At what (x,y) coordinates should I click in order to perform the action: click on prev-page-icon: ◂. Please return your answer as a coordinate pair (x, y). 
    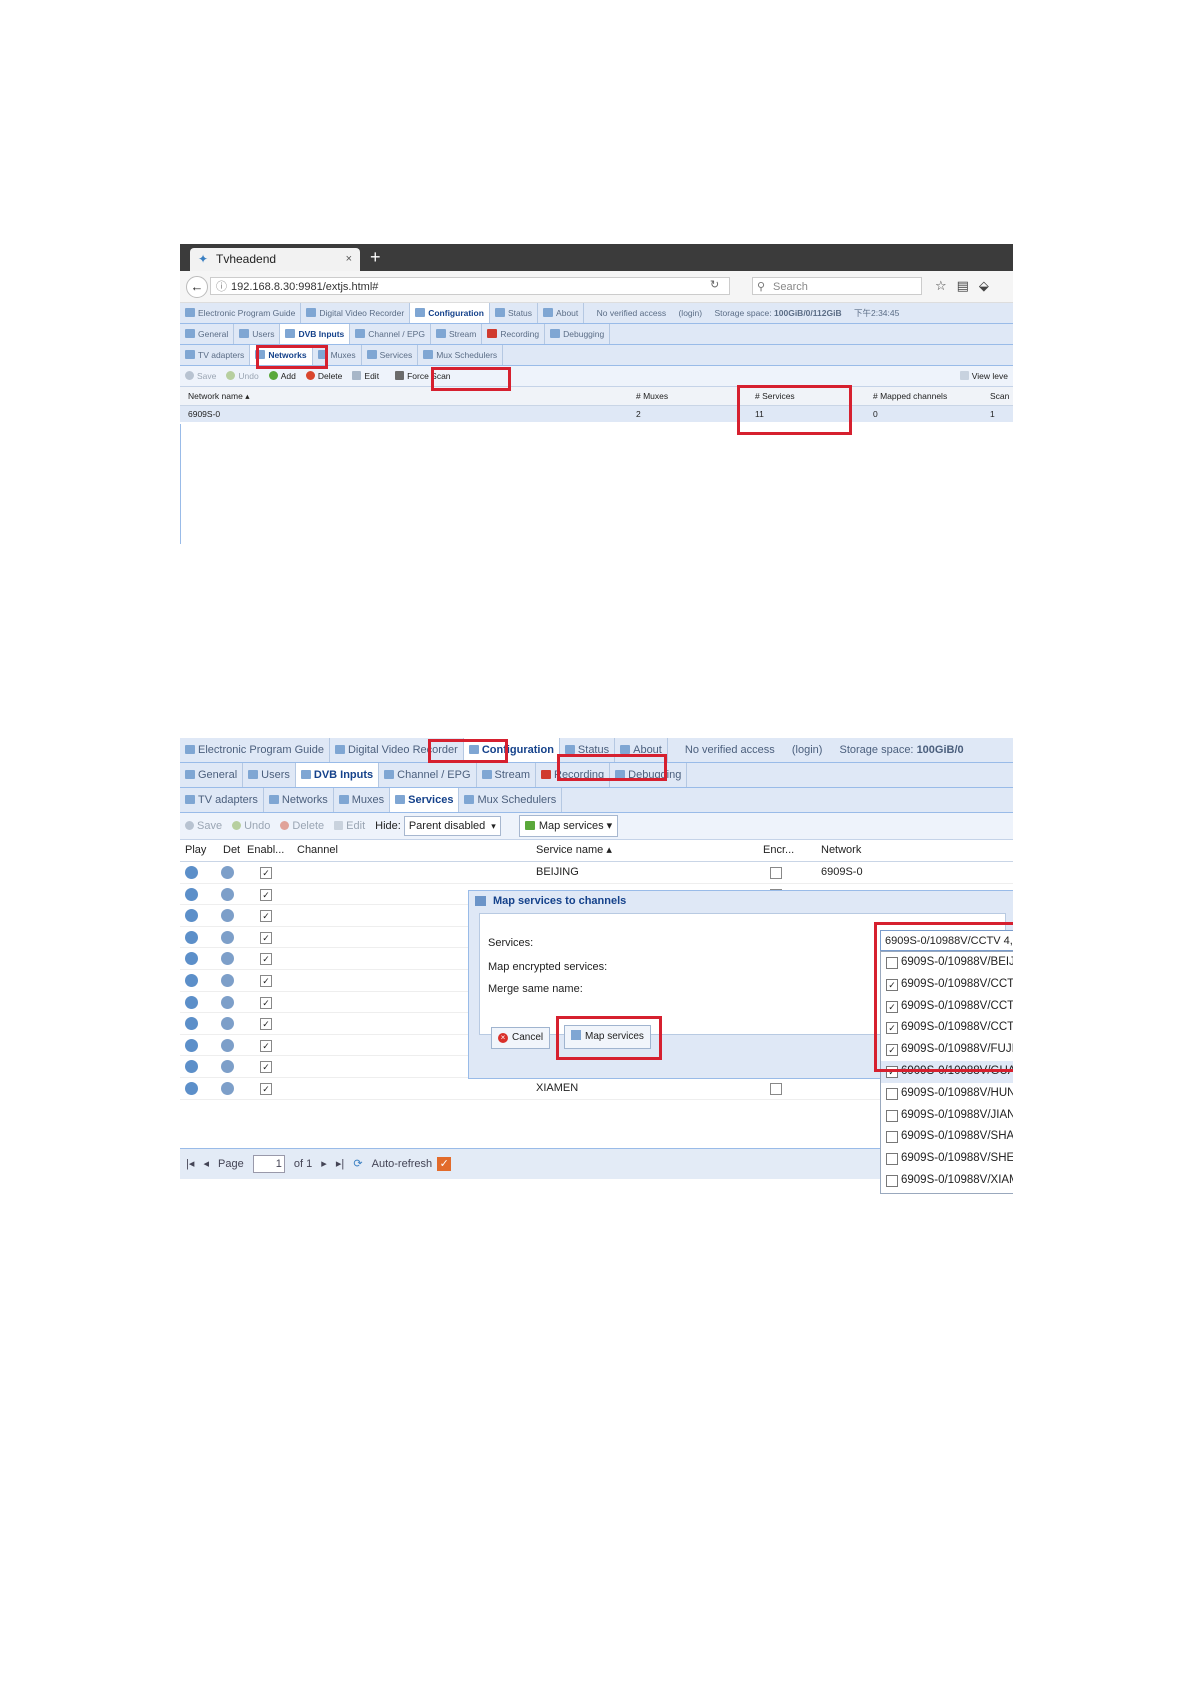
    Looking at the image, I should click on (206, 1164).